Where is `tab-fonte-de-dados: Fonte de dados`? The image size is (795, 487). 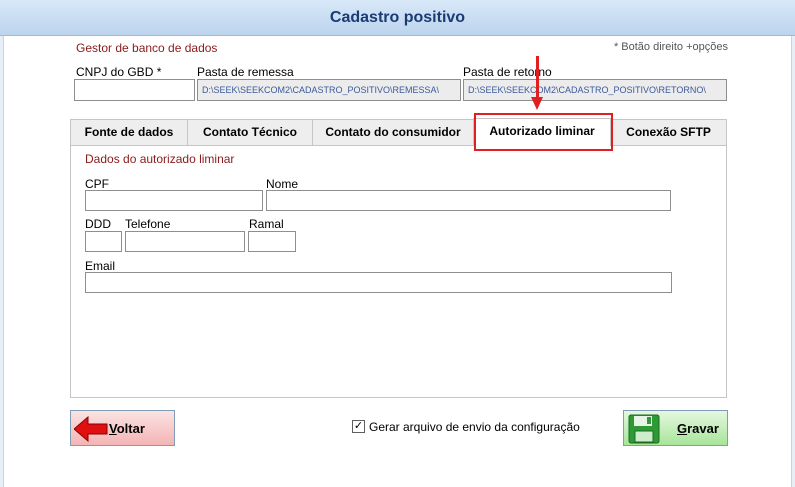
tab-fonte-de-dados: Fonte de dados is located at coordinates (129, 132).